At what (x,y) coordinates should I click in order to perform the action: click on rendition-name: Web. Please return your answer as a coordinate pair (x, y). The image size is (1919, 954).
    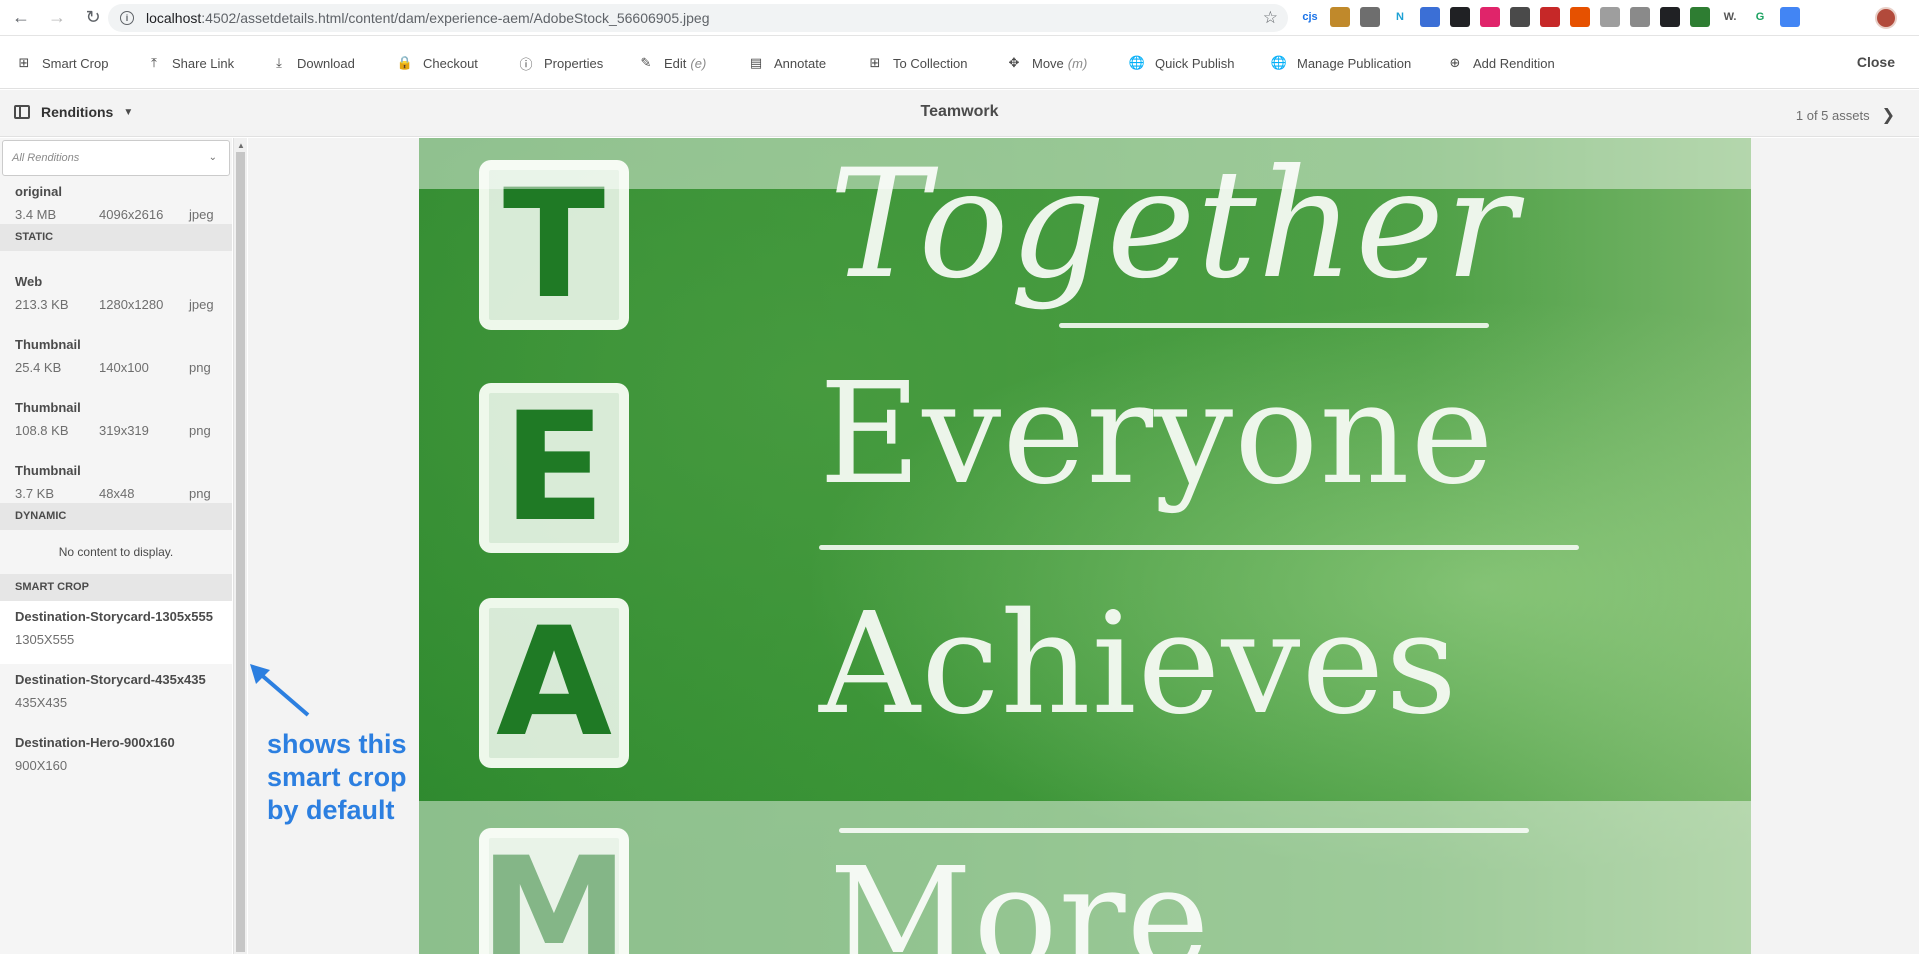
    Looking at the image, I should click on (29, 281).